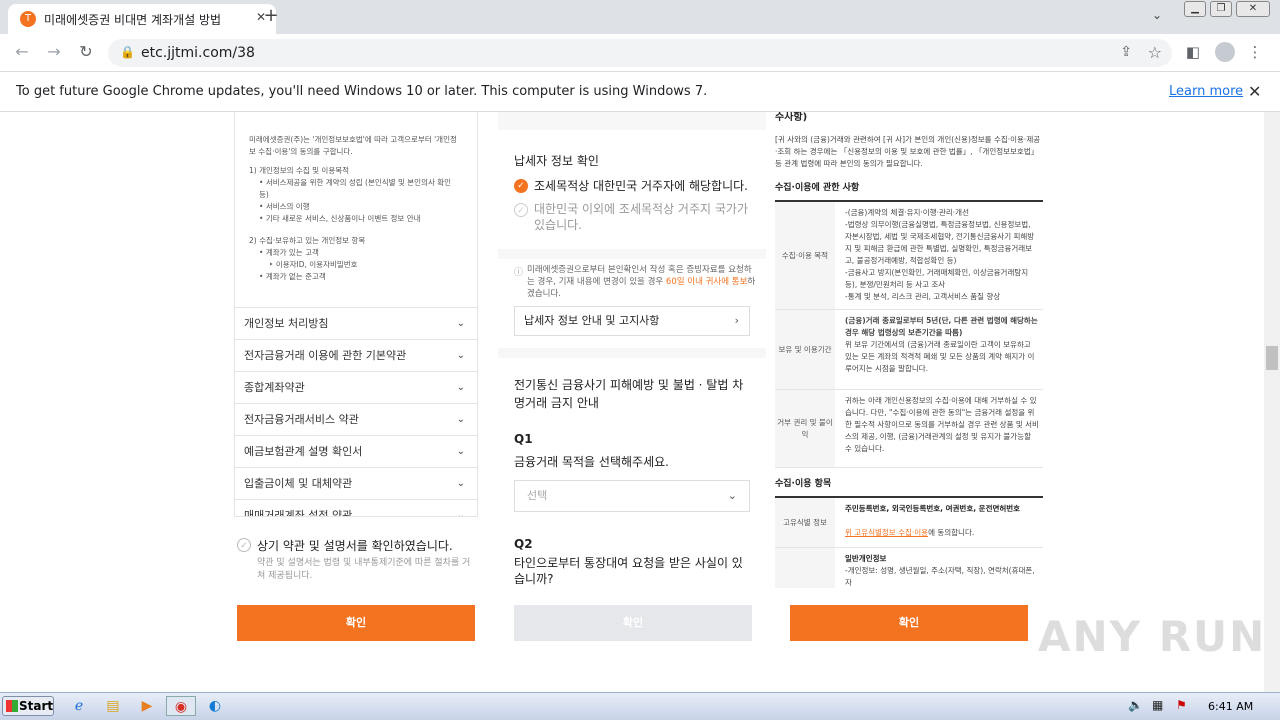  I want to click on url-text: etc.jjtmi.com/38, so click(198, 53).